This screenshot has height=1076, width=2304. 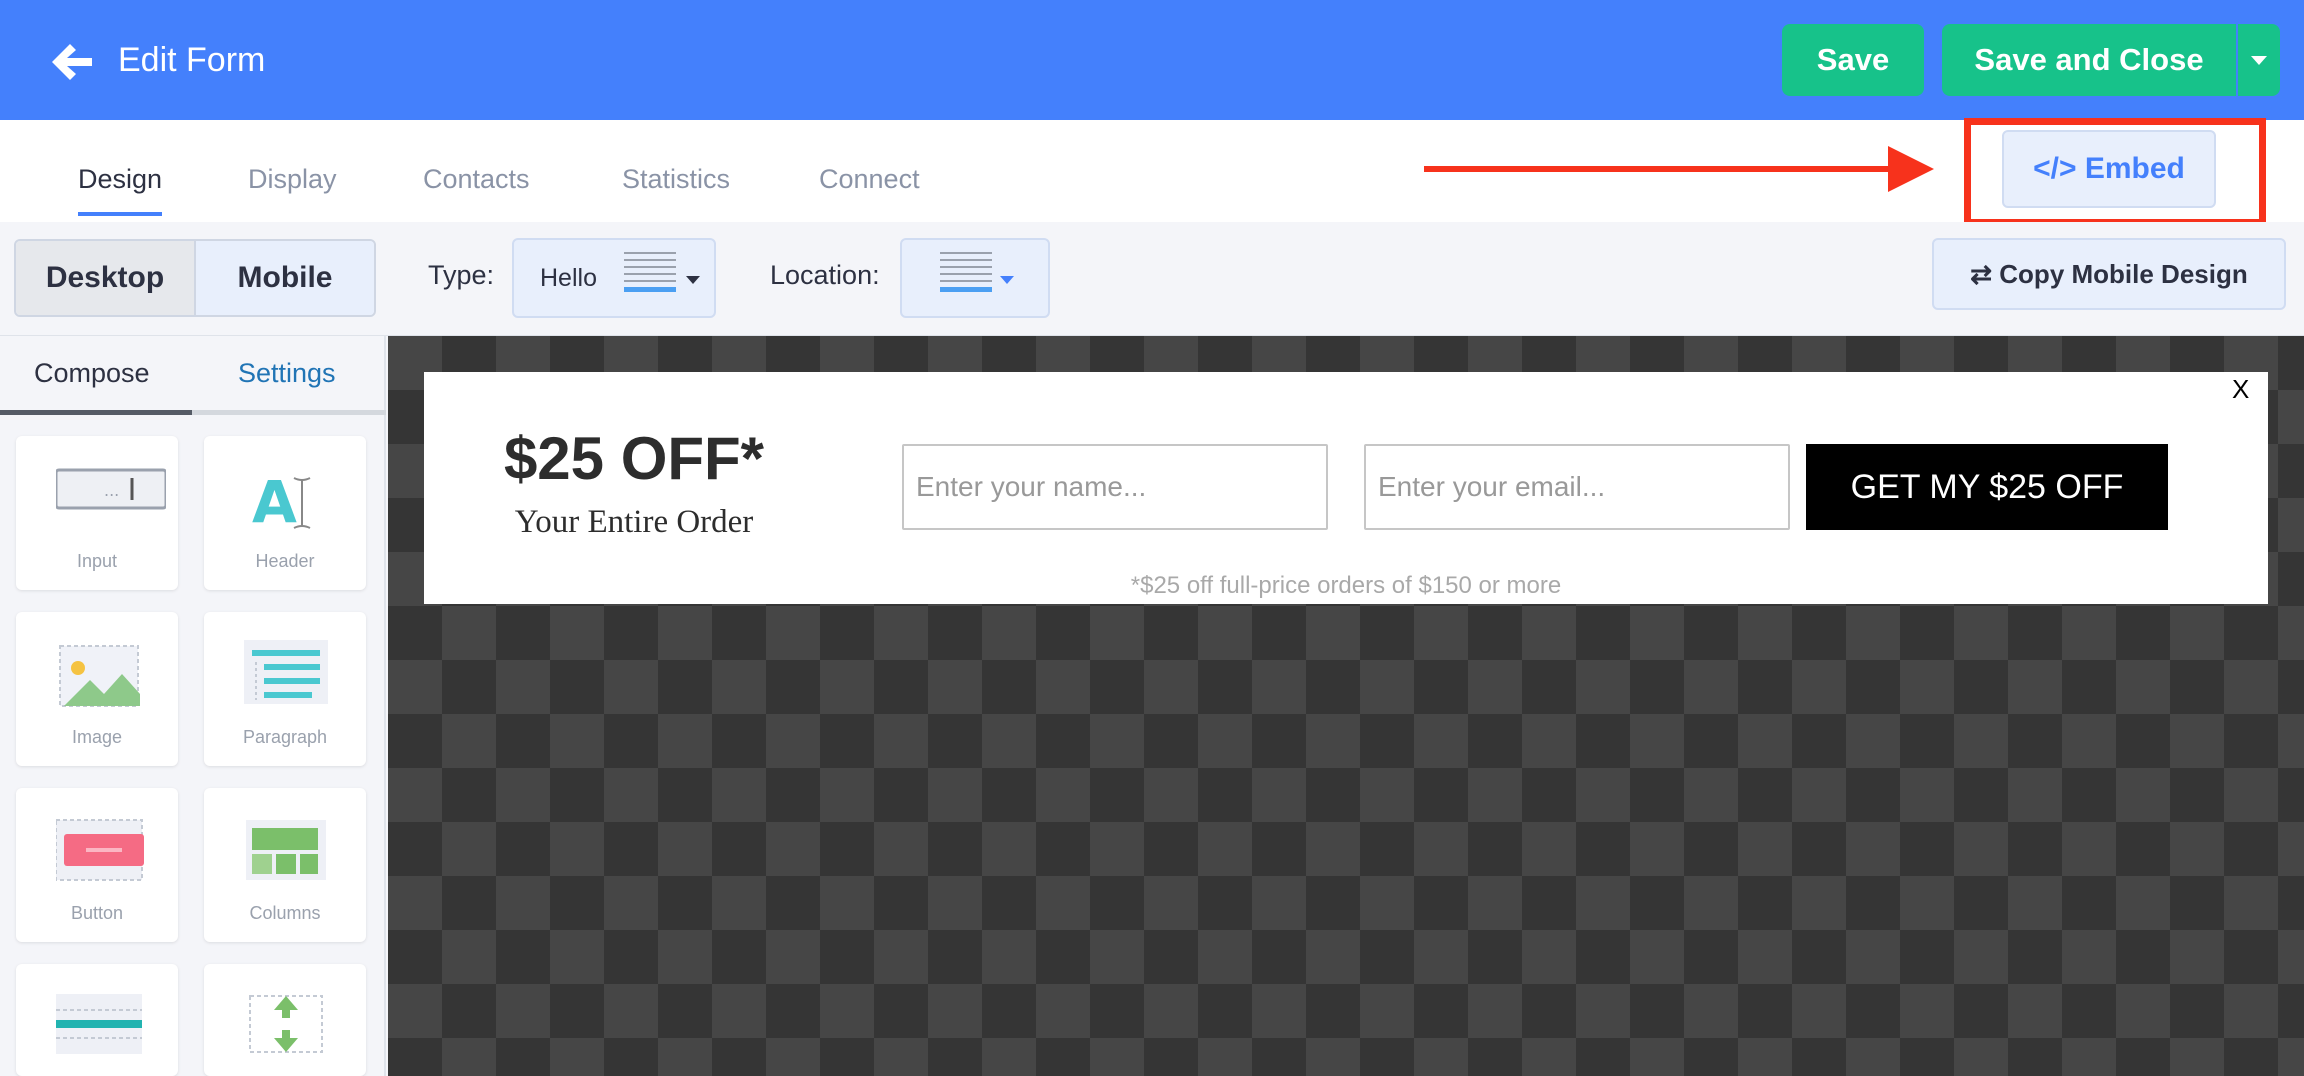 What do you see at coordinates (1853, 60) in the screenshot?
I see `save-button: Save` at bounding box center [1853, 60].